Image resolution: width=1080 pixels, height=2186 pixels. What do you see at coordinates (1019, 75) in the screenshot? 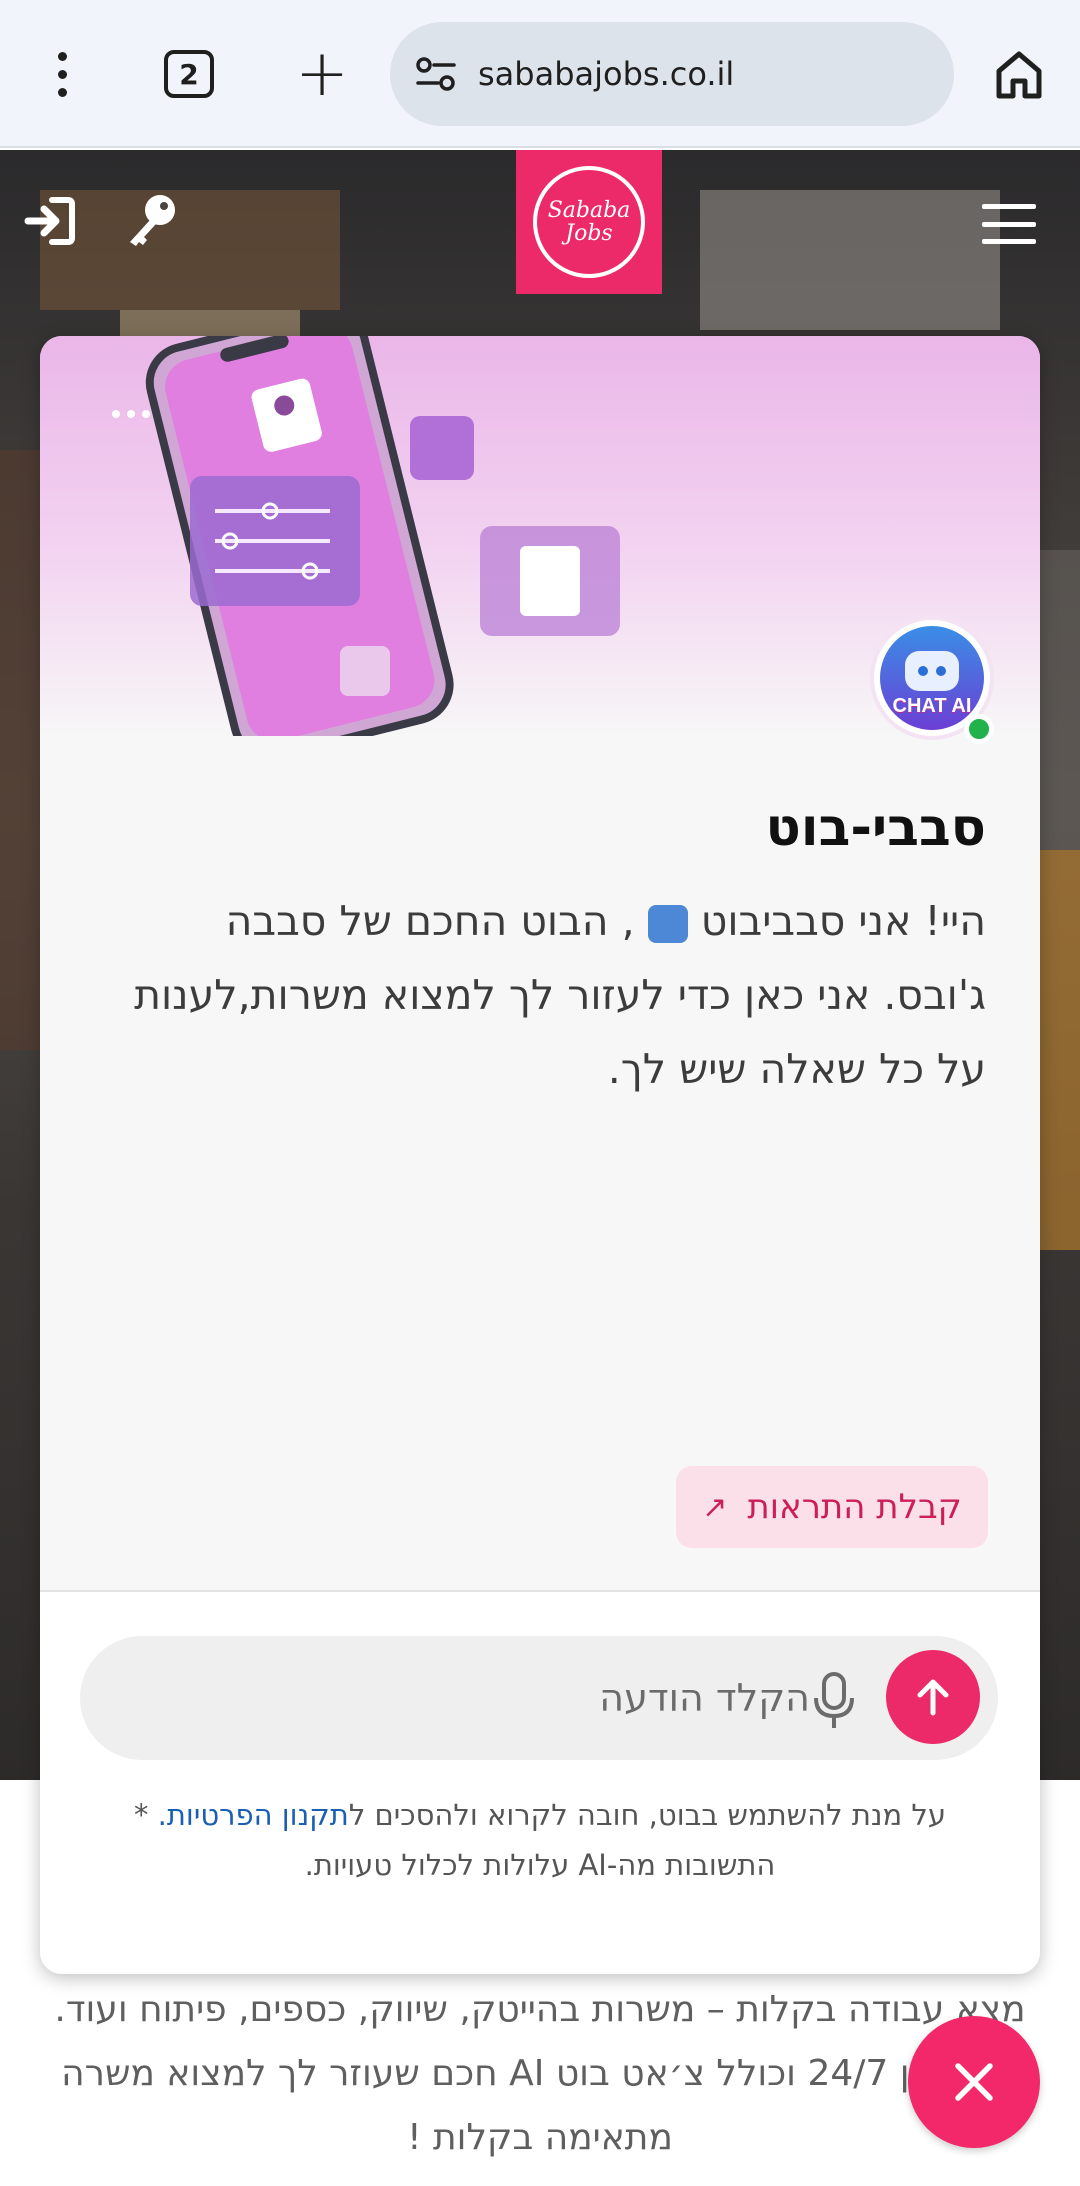
I see `home-icon` at bounding box center [1019, 75].